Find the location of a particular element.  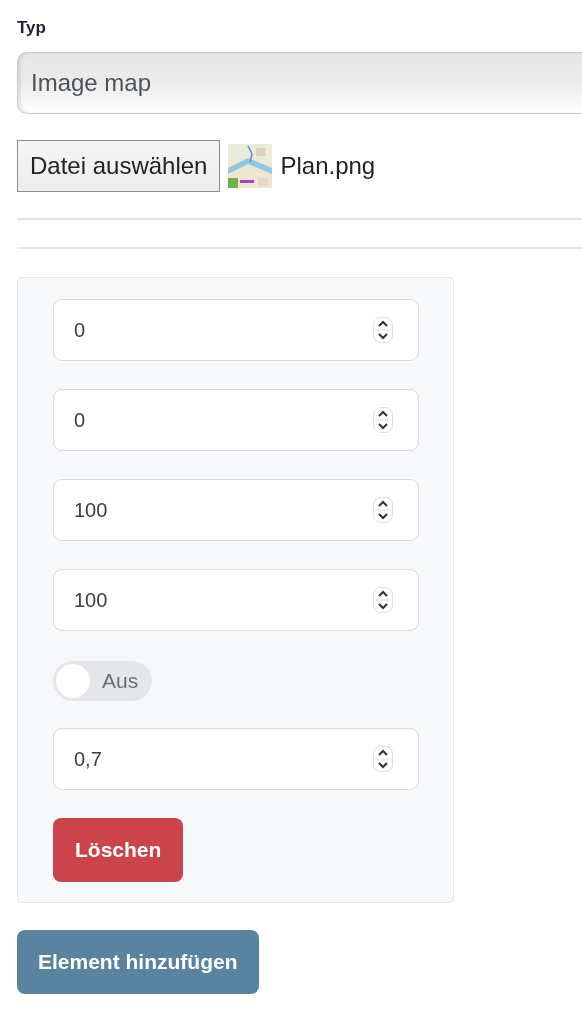

number-field: 0,7 is located at coordinates (236, 759).